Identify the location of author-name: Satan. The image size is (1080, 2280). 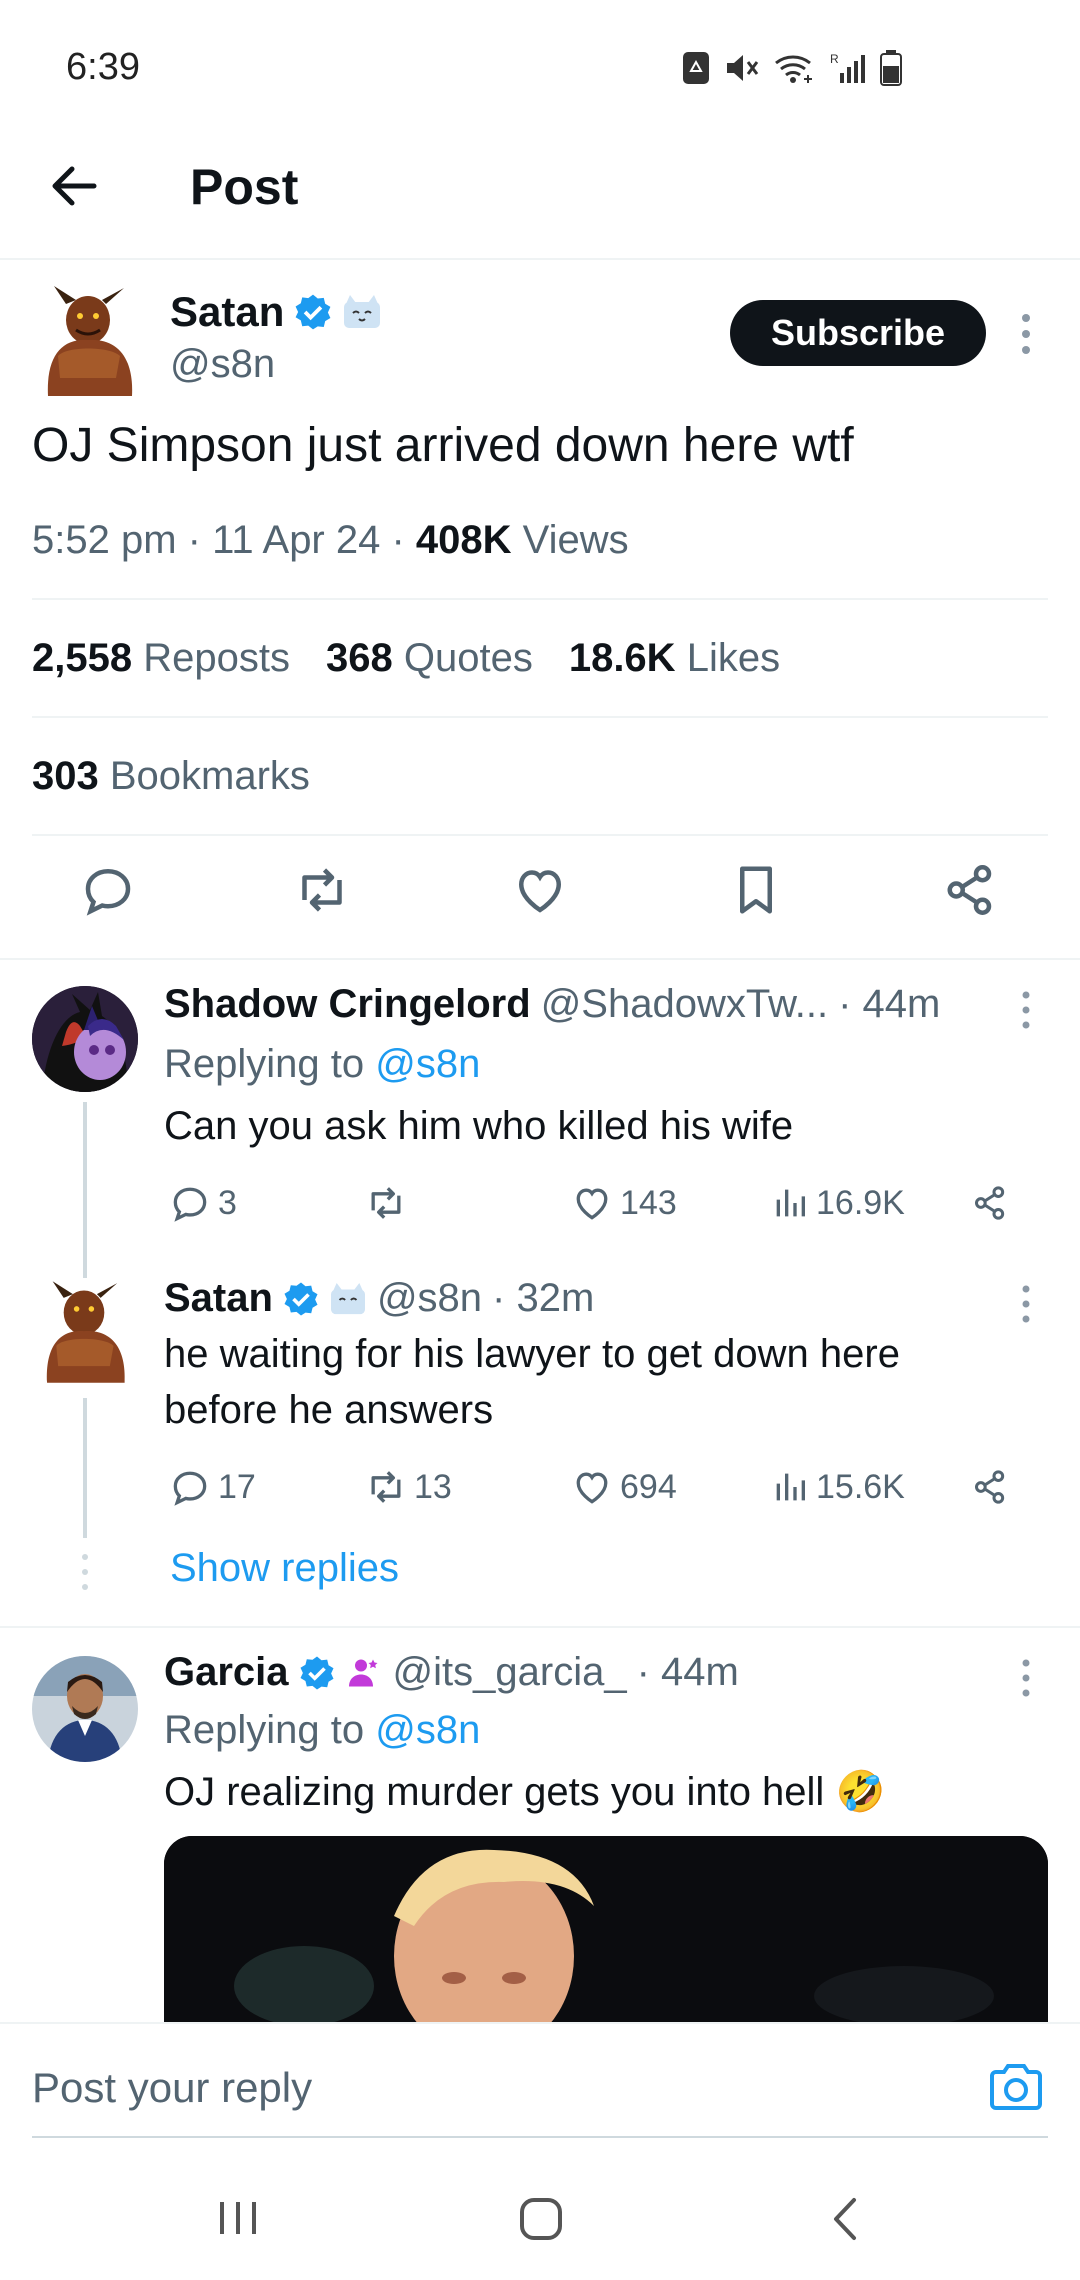
(227, 312).